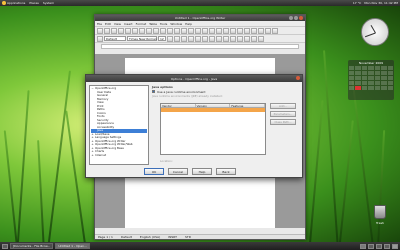 The width and height of the screenshot is (400, 250). I want to click on hyperlink-icon, so click(212, 30).